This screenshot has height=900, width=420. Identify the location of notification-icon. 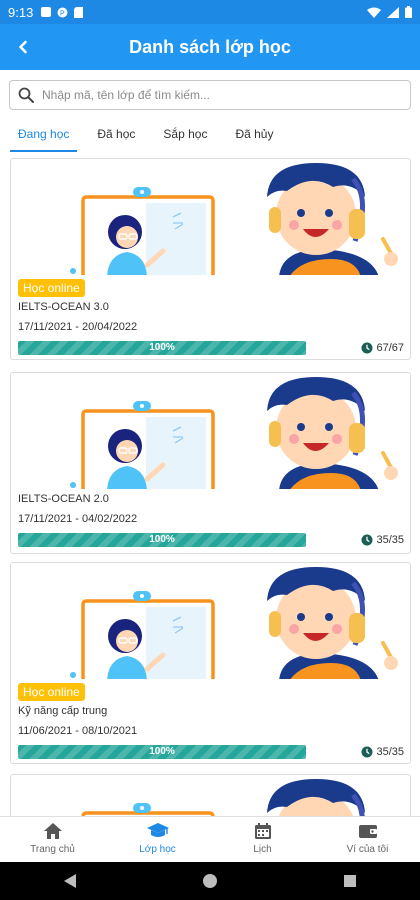
(46, 12).